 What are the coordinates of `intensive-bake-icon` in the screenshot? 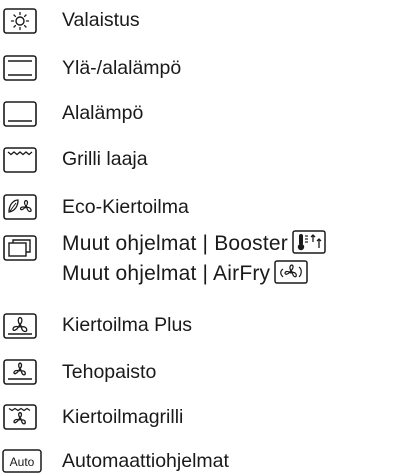 It's located at (20, 372).